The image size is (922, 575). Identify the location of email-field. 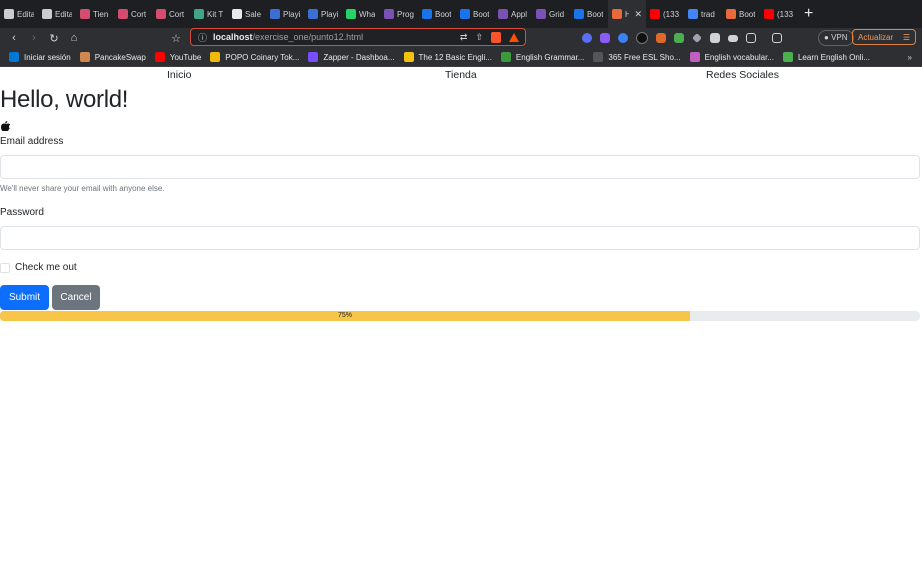
(460, 167).